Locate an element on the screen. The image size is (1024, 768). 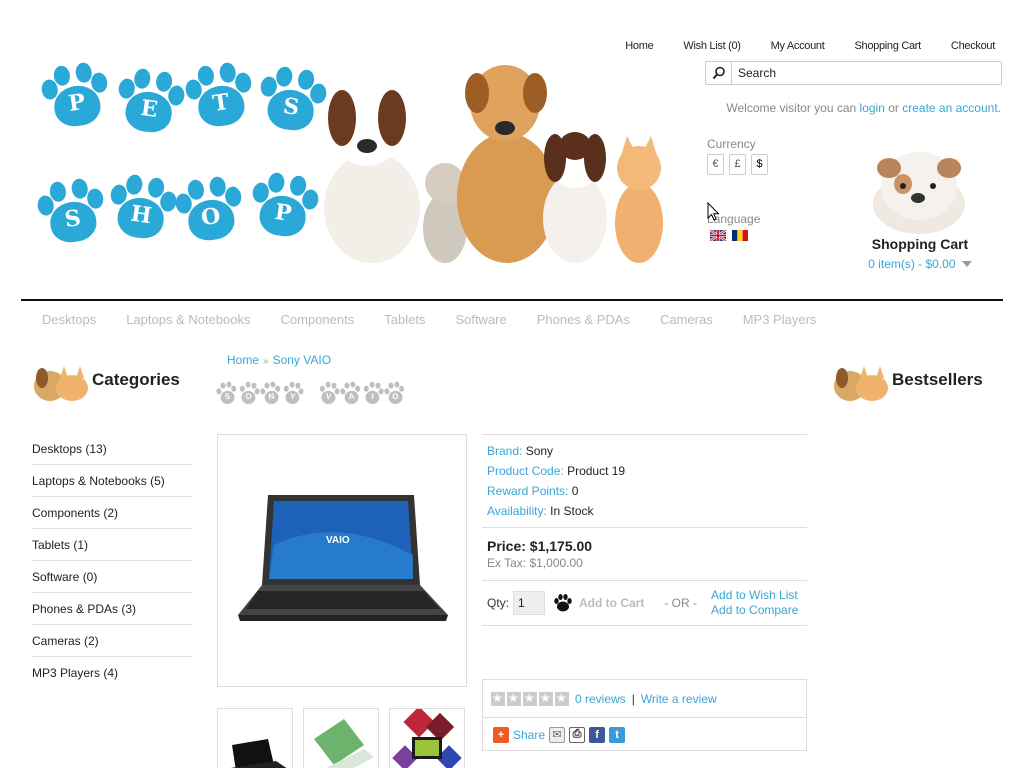
code-value: Product 19 is located at coordinates (596, 471).